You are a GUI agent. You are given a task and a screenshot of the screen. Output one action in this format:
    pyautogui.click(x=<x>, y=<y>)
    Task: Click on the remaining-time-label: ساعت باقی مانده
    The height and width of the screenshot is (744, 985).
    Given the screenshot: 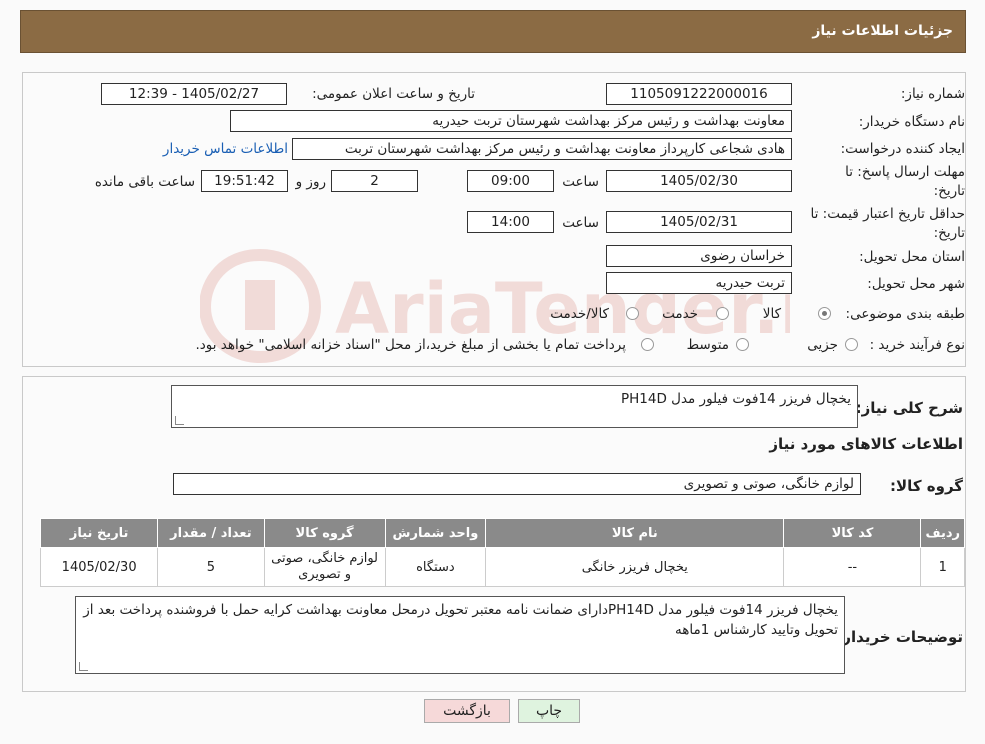 What is the action you would take?
    pyautogui.click(x=144, y=182)
    